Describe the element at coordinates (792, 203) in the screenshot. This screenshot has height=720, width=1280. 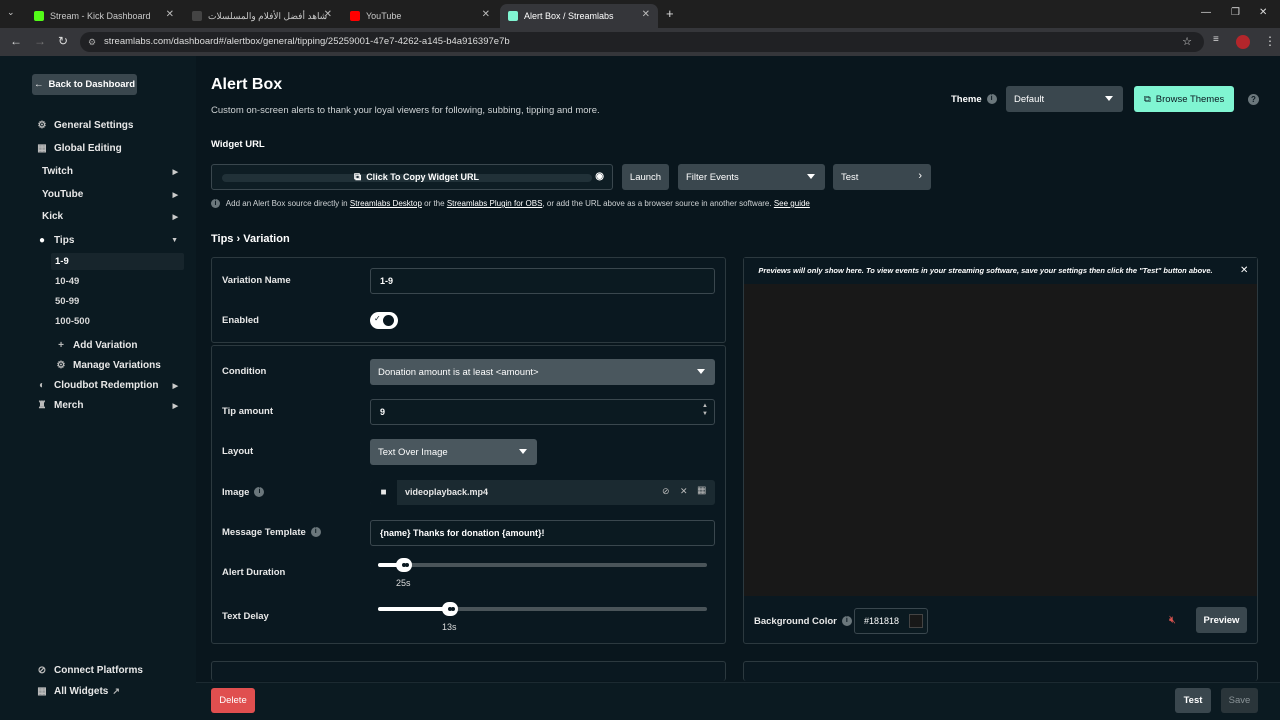
I see `see-guide-link: See guide` at that location.